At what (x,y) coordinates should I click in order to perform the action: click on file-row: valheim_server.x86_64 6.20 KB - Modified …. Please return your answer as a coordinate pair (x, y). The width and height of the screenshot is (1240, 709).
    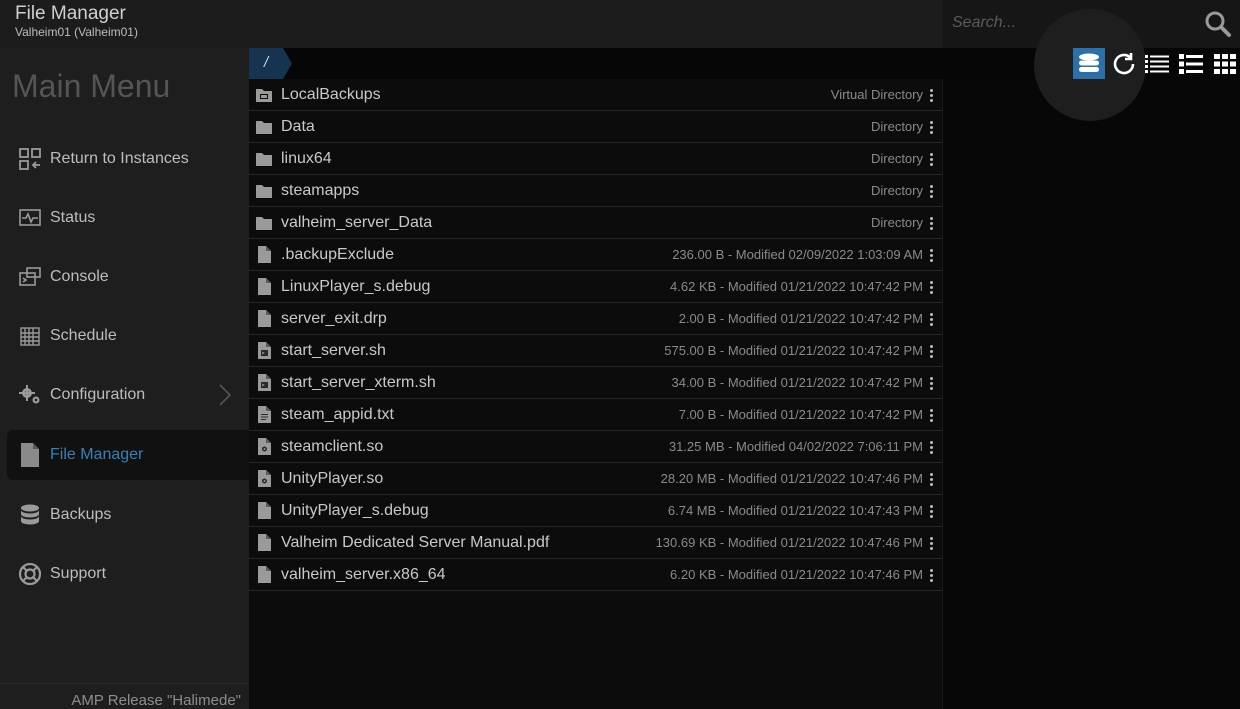
    Looking at the image, I should click on (595, 575).